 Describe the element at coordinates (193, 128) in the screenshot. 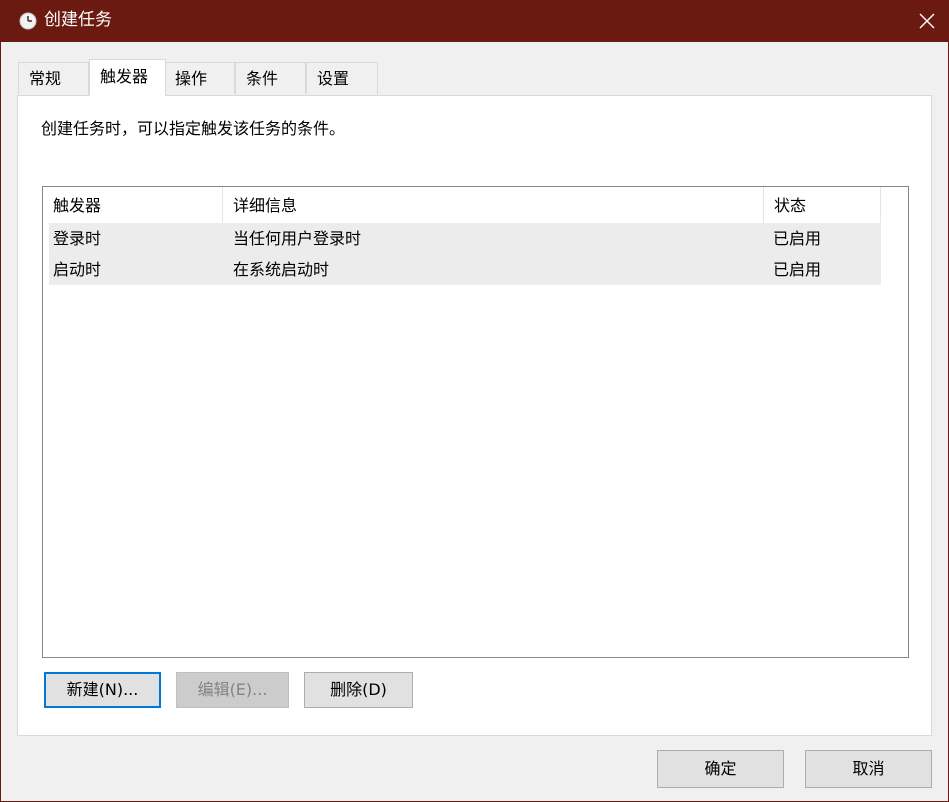

I see `triggers-description: 创建任务时，可以指定触发该任务的条件。` at that location.